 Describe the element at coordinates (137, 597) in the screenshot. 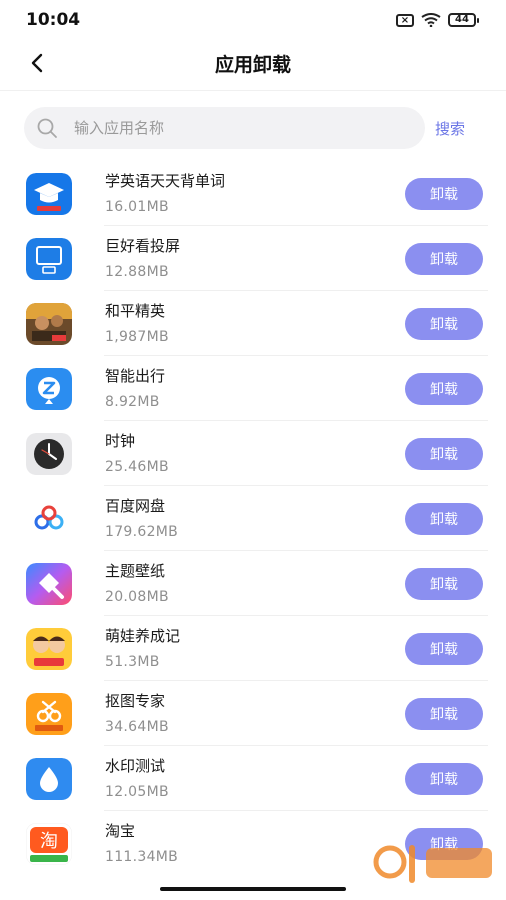

I see `app-size: 20.08MB` at that location.